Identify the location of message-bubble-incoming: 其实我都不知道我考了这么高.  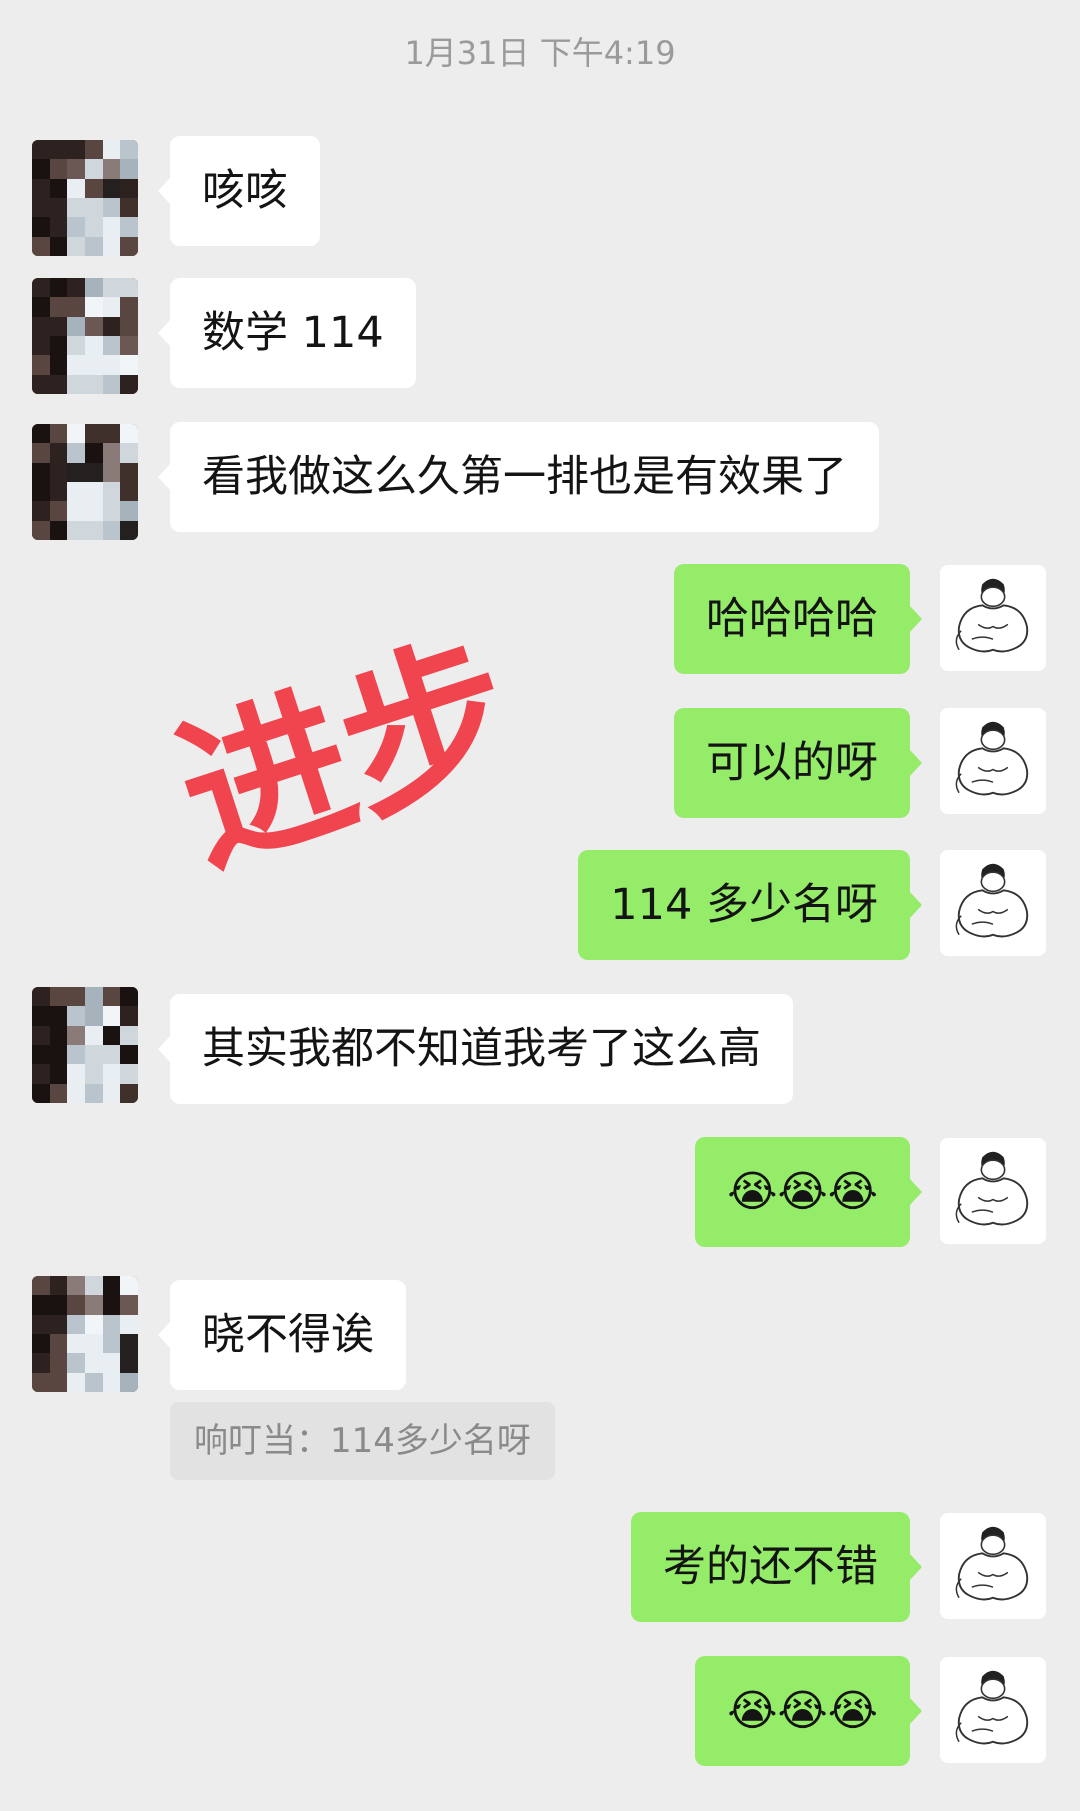
(475, 1049).